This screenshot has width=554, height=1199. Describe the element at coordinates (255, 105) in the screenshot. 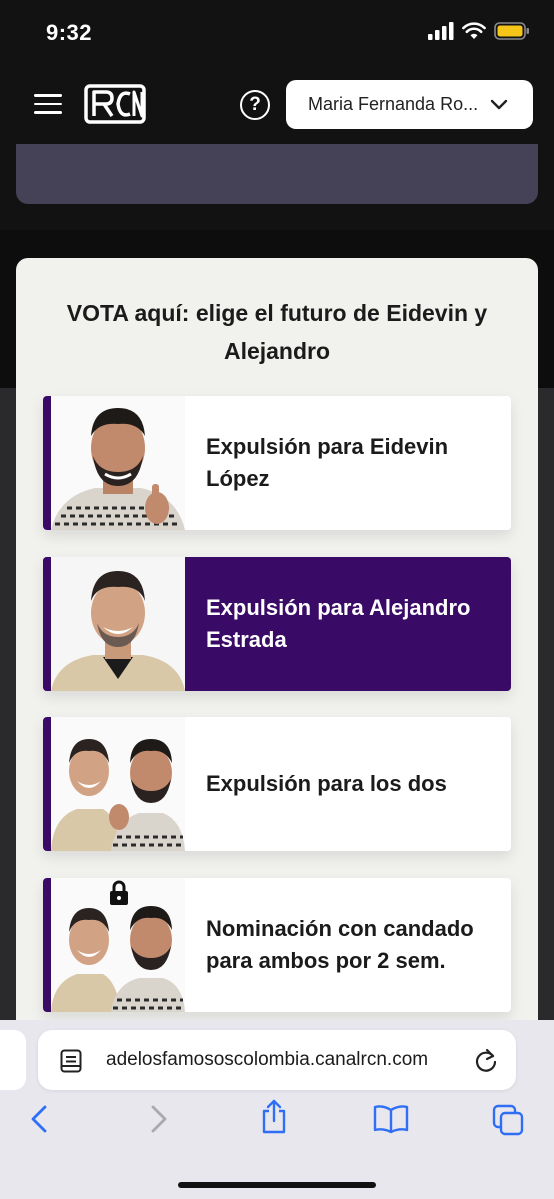

I see `help-circle-icon: ?` at that location.